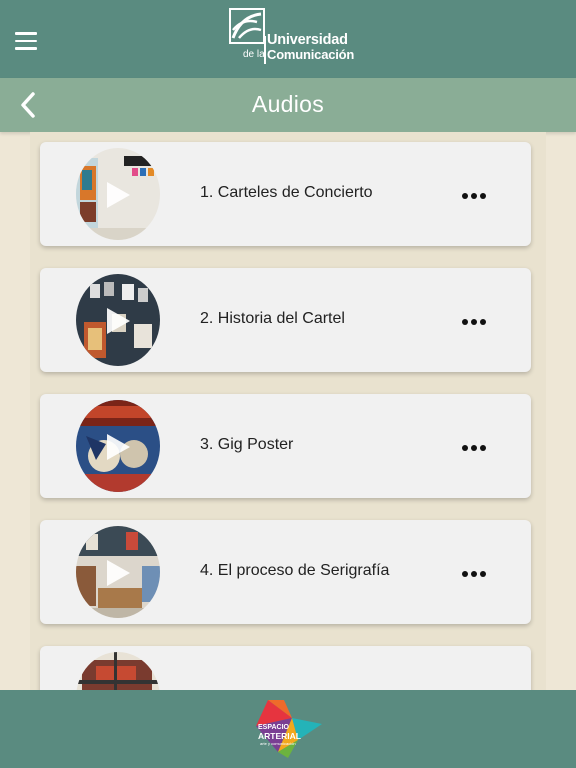 The image size is (576, 768). What do you see at coordinates (278, 743) in the screenshot?
I see `footer-logo-text-tagline: arte y comunicación` at bounding box center [278, 743].